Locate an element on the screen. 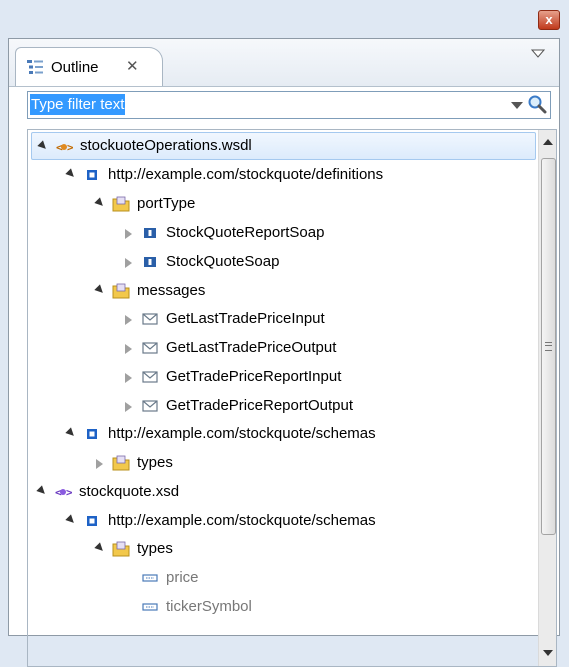 The image size is (569, 667). tree-item: portType is located at coordinates (280, 204).